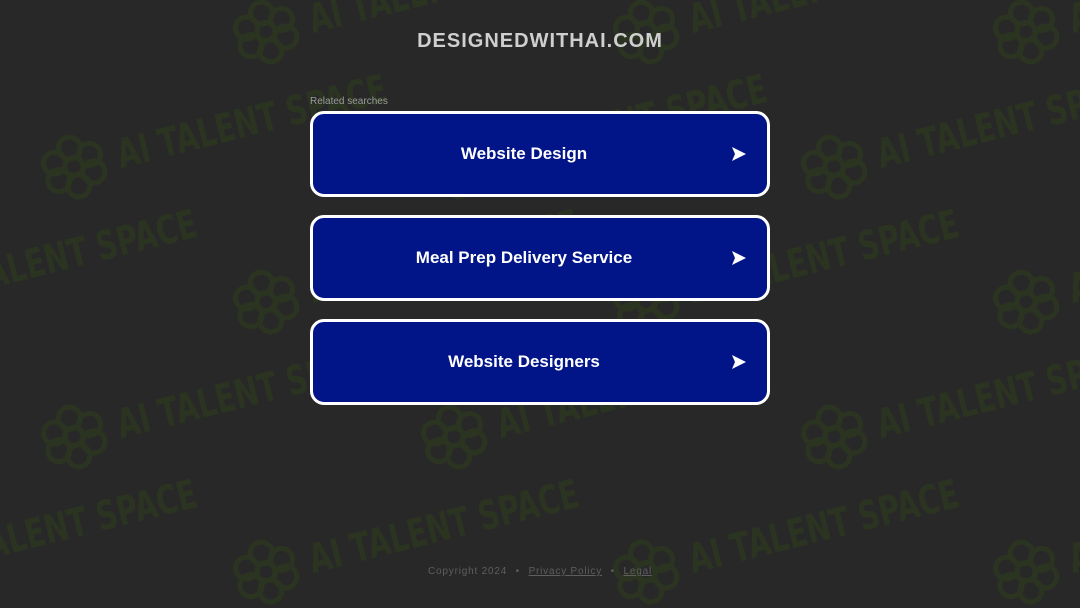 The width and height of the screenshot is (1080, 608). I want to click on list-item: Website Design, so click(540, 154).